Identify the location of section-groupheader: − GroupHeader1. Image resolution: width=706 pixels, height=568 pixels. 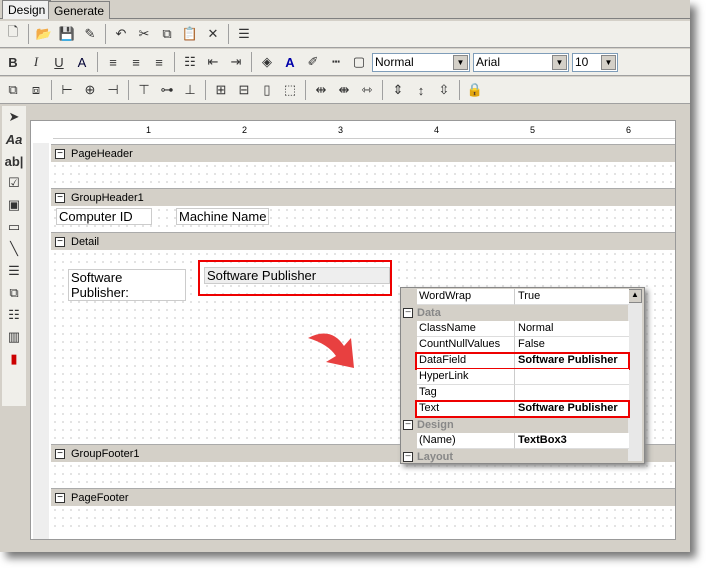
(363, 197).